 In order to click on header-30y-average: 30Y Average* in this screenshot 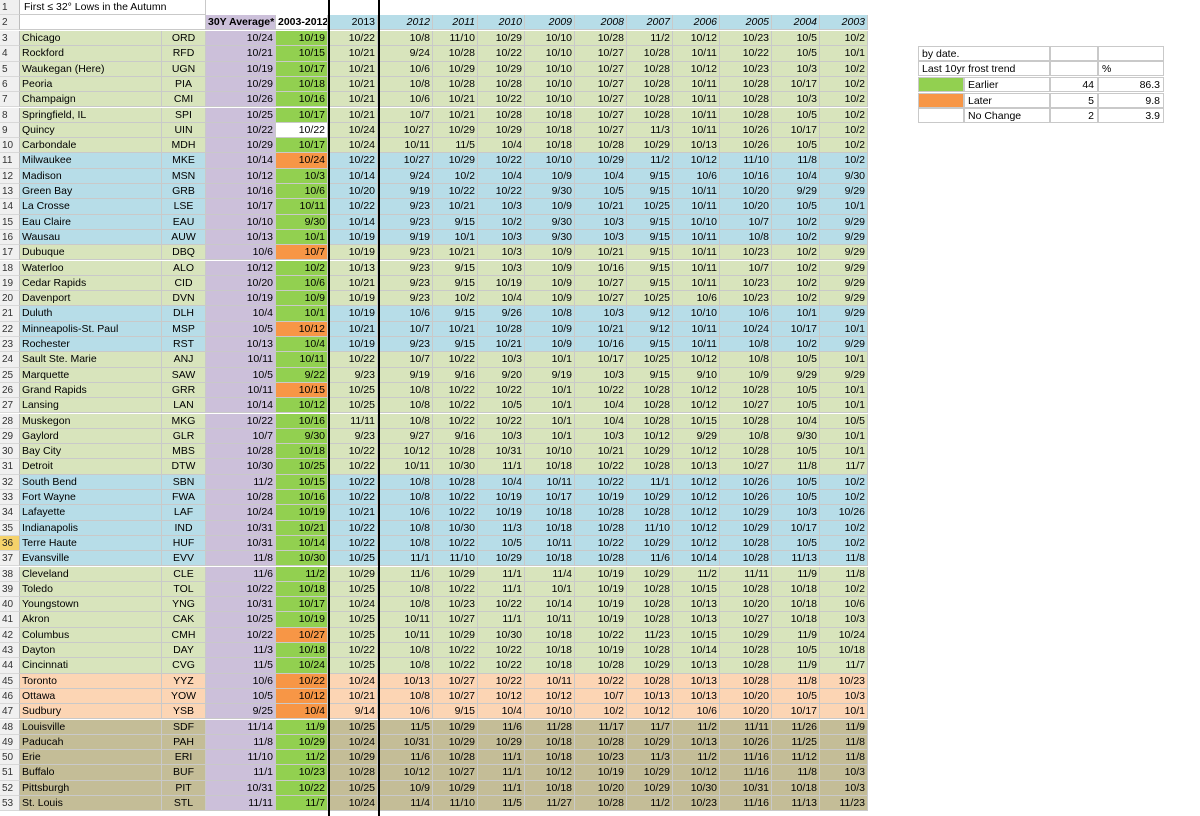, I will do `click(241, 22)`.